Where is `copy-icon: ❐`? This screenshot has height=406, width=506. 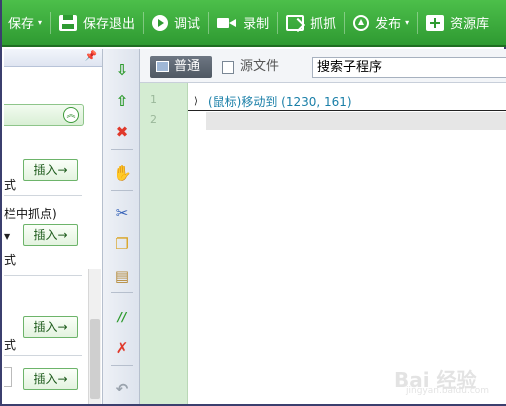 copy-icon: ❐ is located at coordinates (122, 244).